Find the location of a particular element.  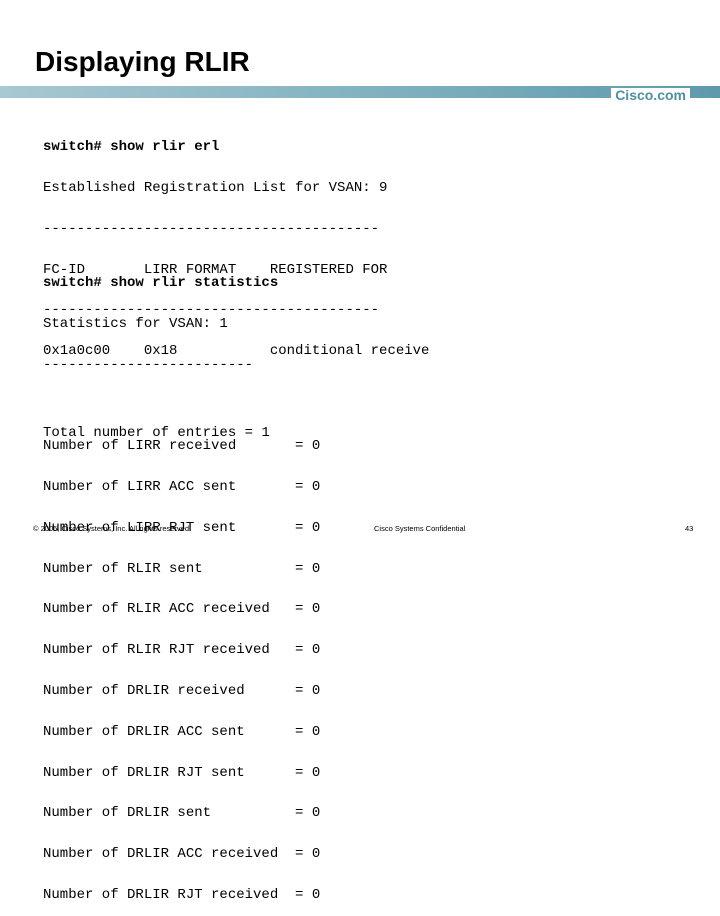

stat-line: Number of DRLIR RJT sent = 0 is located at coordinates (182, 772).